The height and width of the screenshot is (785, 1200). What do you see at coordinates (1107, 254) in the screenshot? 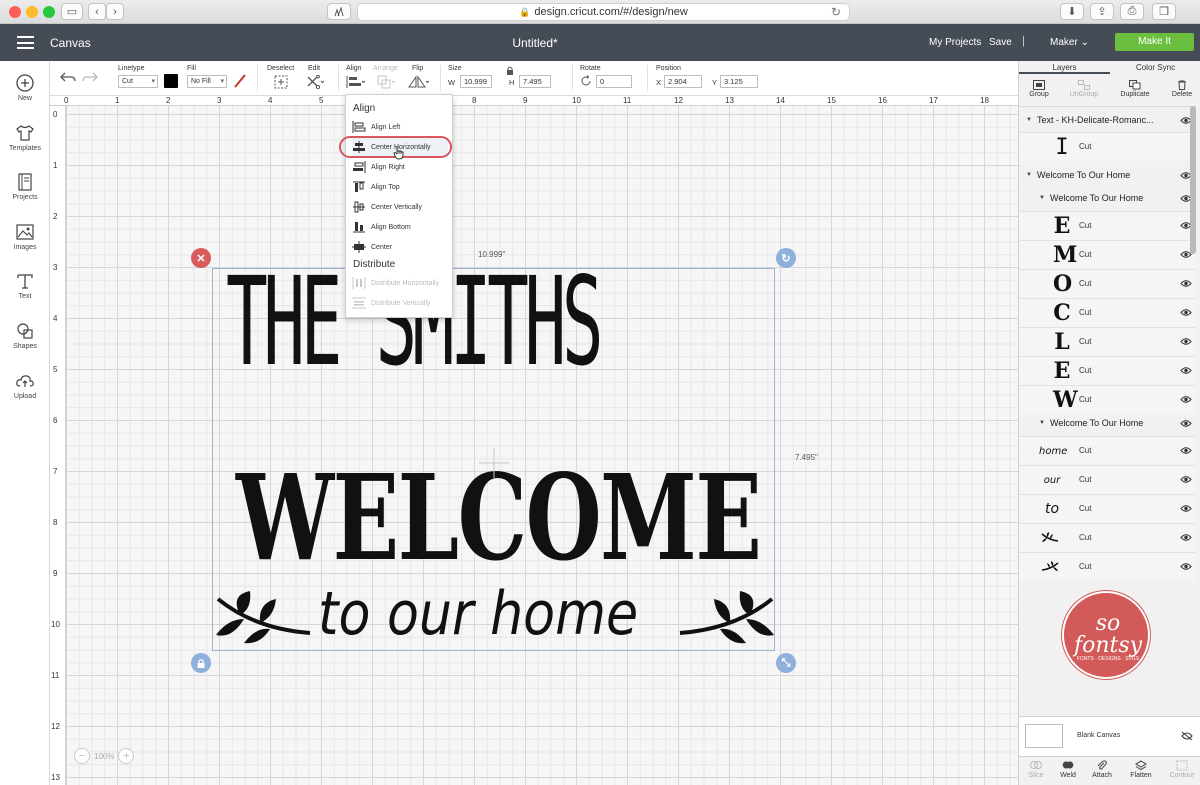
I see `layer-item: M Cut` at bounding box center [1107, 254].